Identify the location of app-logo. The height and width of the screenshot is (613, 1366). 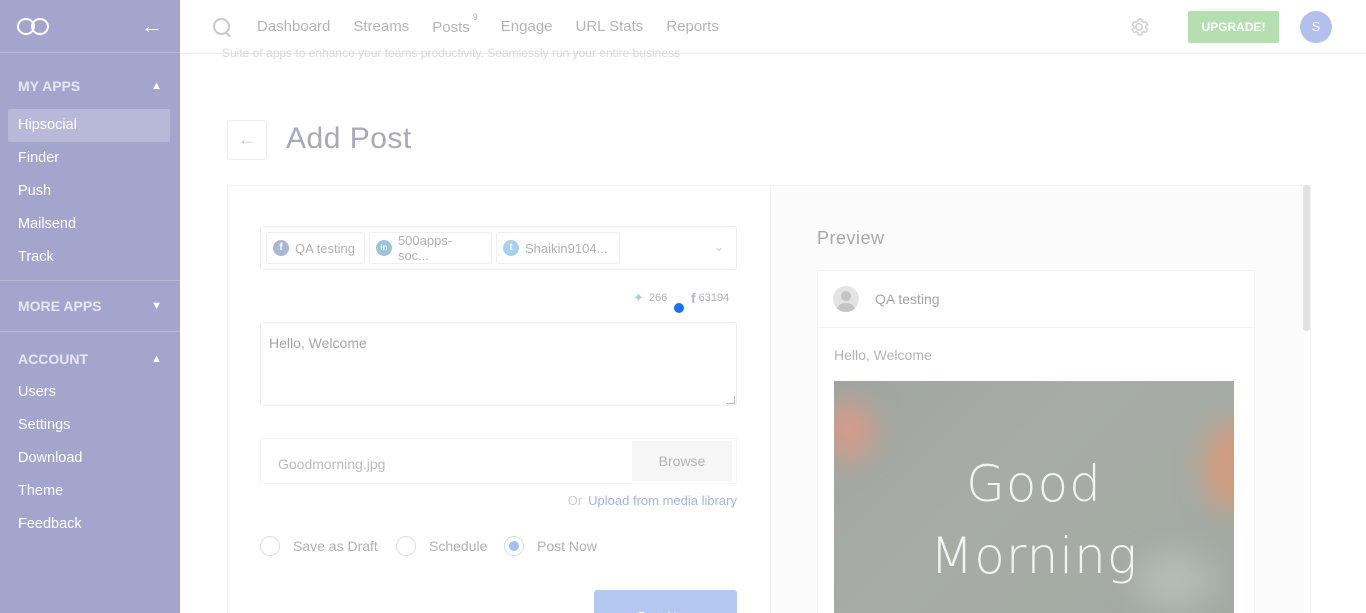
(34, 26).